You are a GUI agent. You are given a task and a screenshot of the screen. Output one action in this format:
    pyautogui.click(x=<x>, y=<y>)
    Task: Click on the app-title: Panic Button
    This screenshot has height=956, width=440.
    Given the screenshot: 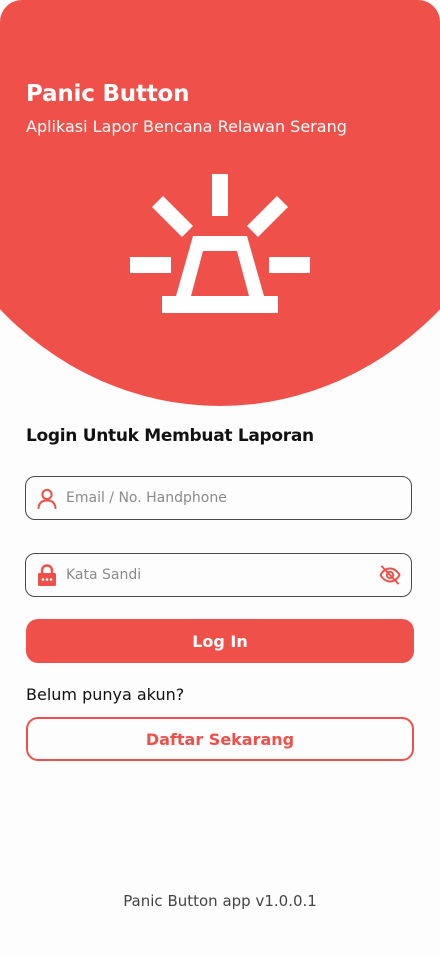 What is the action you would take?
    pyautogui.click(x=108, y=94)
    